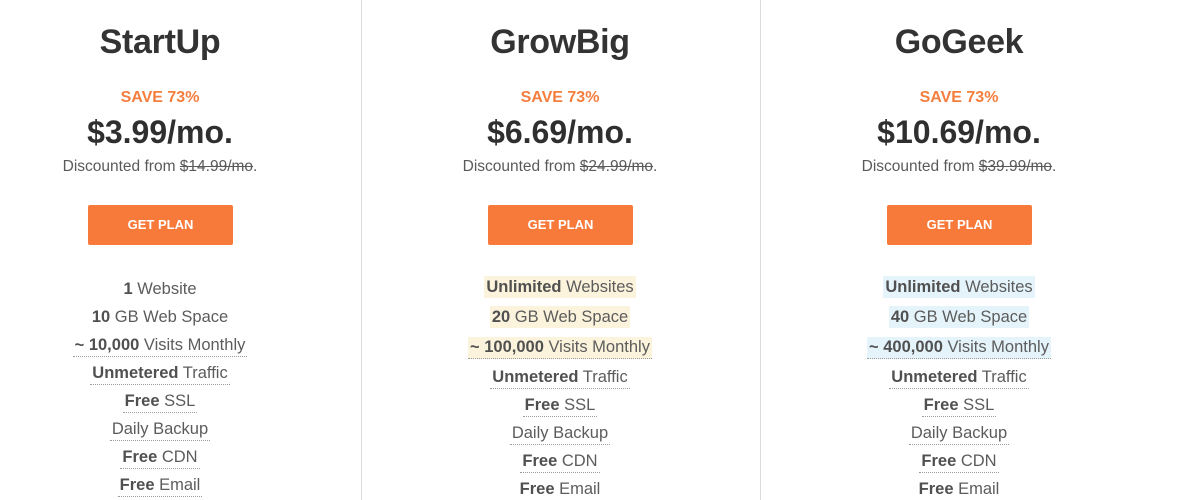 The height and width of the screenshot is (500, 1200). What do you see at coordinates (160, 317) in the screenshot?
I see `feature-text: 10 GB Web Space` at bounding box center [160, 317].